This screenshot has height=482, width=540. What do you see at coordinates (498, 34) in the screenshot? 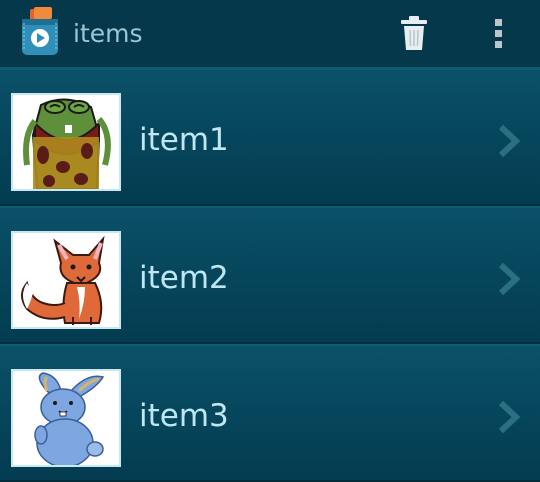
I see `more-vert-icon` at bounding box center [498, 34].